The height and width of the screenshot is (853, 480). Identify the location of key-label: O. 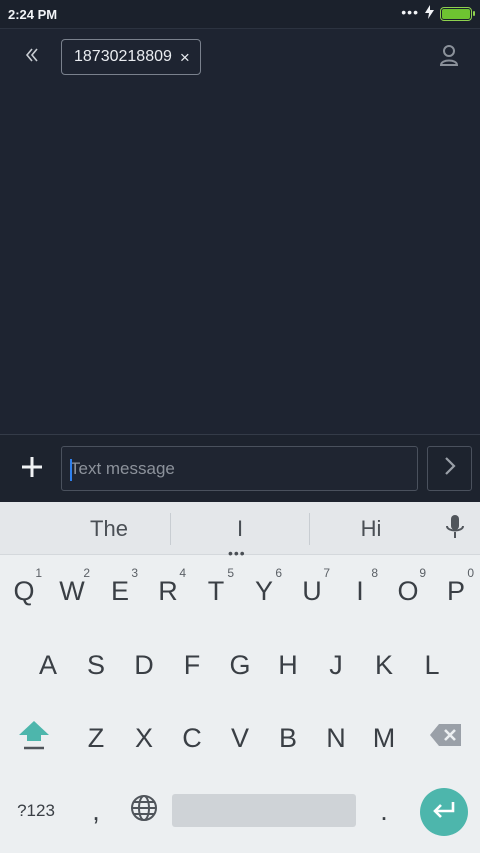
(408, 590).